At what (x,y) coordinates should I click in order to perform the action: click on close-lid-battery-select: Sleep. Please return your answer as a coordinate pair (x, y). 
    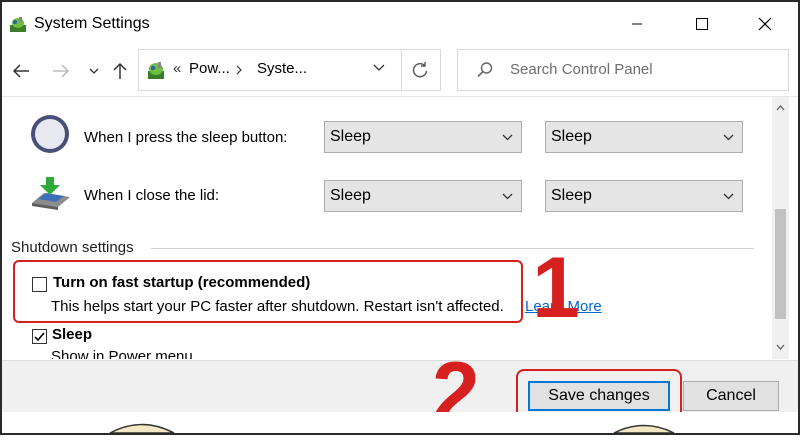
    Looking at the image, I should click on (423, 196).